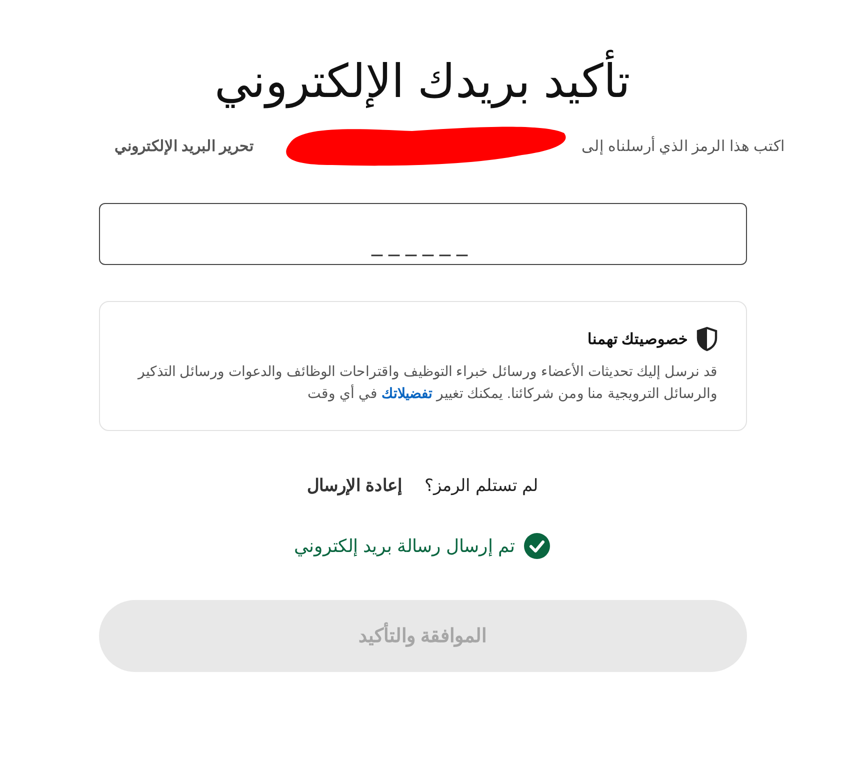 The width and height of the screenshot is (845, 763). I want to click on code-input-field: ______, so click(422, 233).